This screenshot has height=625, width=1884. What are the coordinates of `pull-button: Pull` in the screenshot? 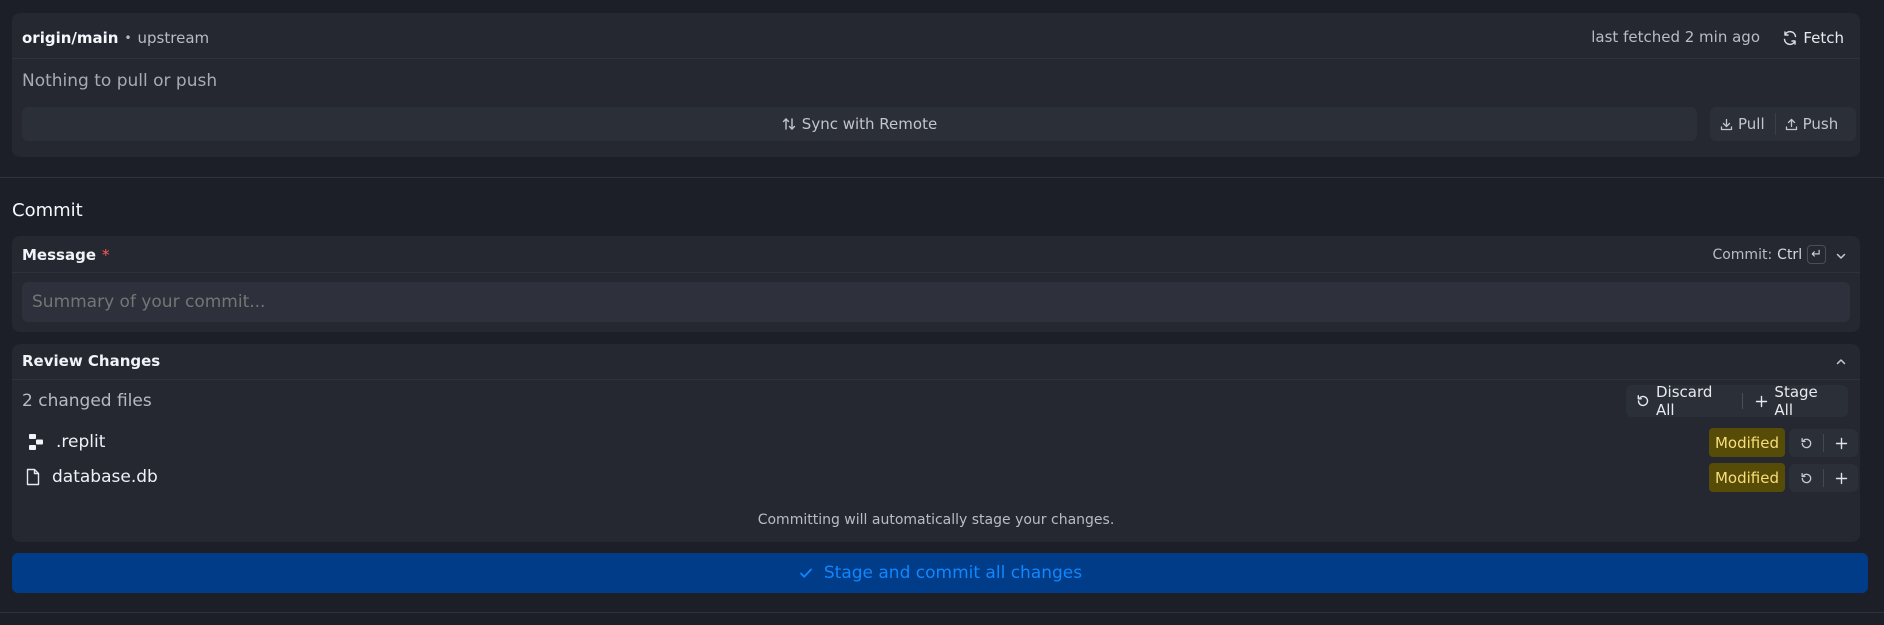 It's located at (1742, 124).